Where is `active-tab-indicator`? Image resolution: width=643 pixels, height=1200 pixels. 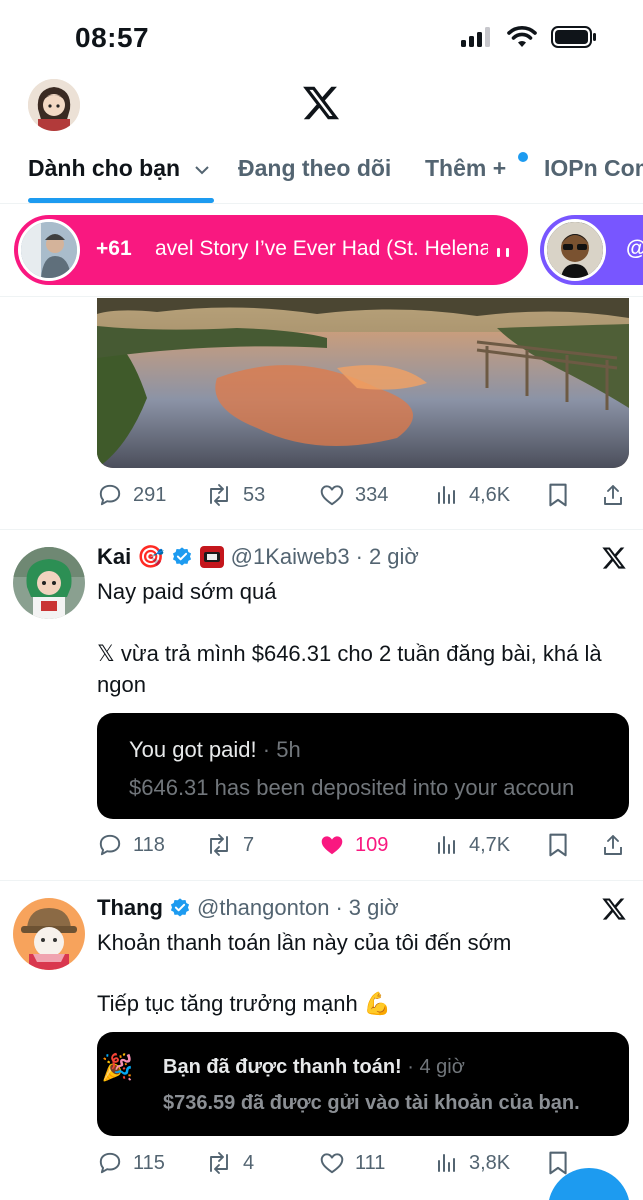 active-tab-indicator is located at coordinates (121, 200).